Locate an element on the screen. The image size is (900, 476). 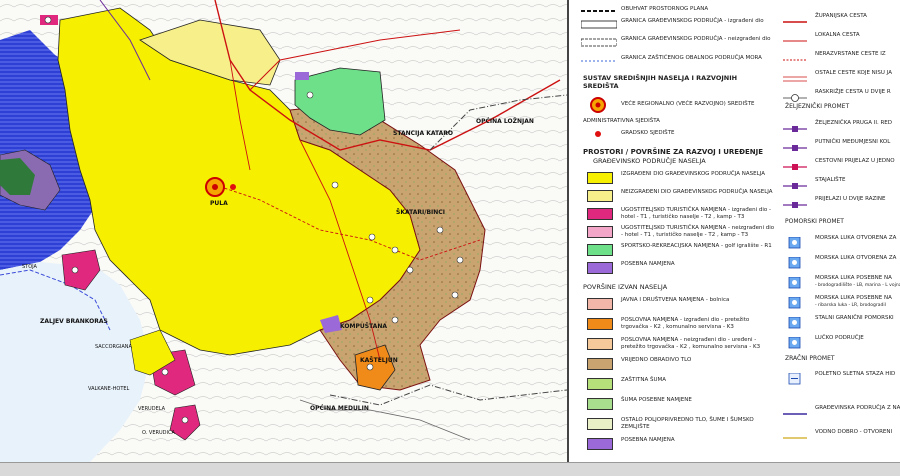
label-stoja: STOJA is located at coordinates (29, 267).